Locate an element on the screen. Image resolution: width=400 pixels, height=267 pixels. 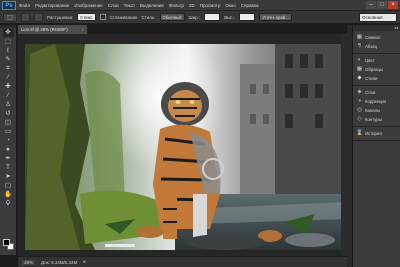
tool-preset-button: ⬚ is located at coordinates (10, 17).